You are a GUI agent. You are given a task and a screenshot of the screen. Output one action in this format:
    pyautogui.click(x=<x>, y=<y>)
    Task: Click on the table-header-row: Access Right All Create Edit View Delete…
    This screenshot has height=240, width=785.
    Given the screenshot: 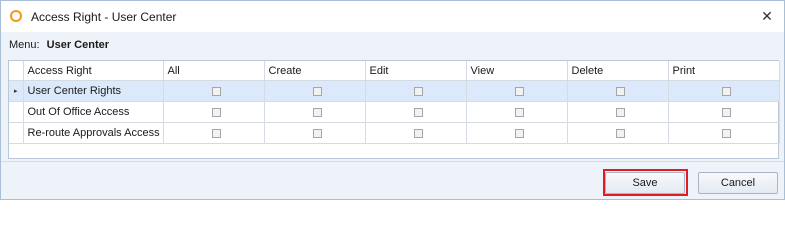 What is the action you would take?
    pyautogui.click(x=394, y=71)
    